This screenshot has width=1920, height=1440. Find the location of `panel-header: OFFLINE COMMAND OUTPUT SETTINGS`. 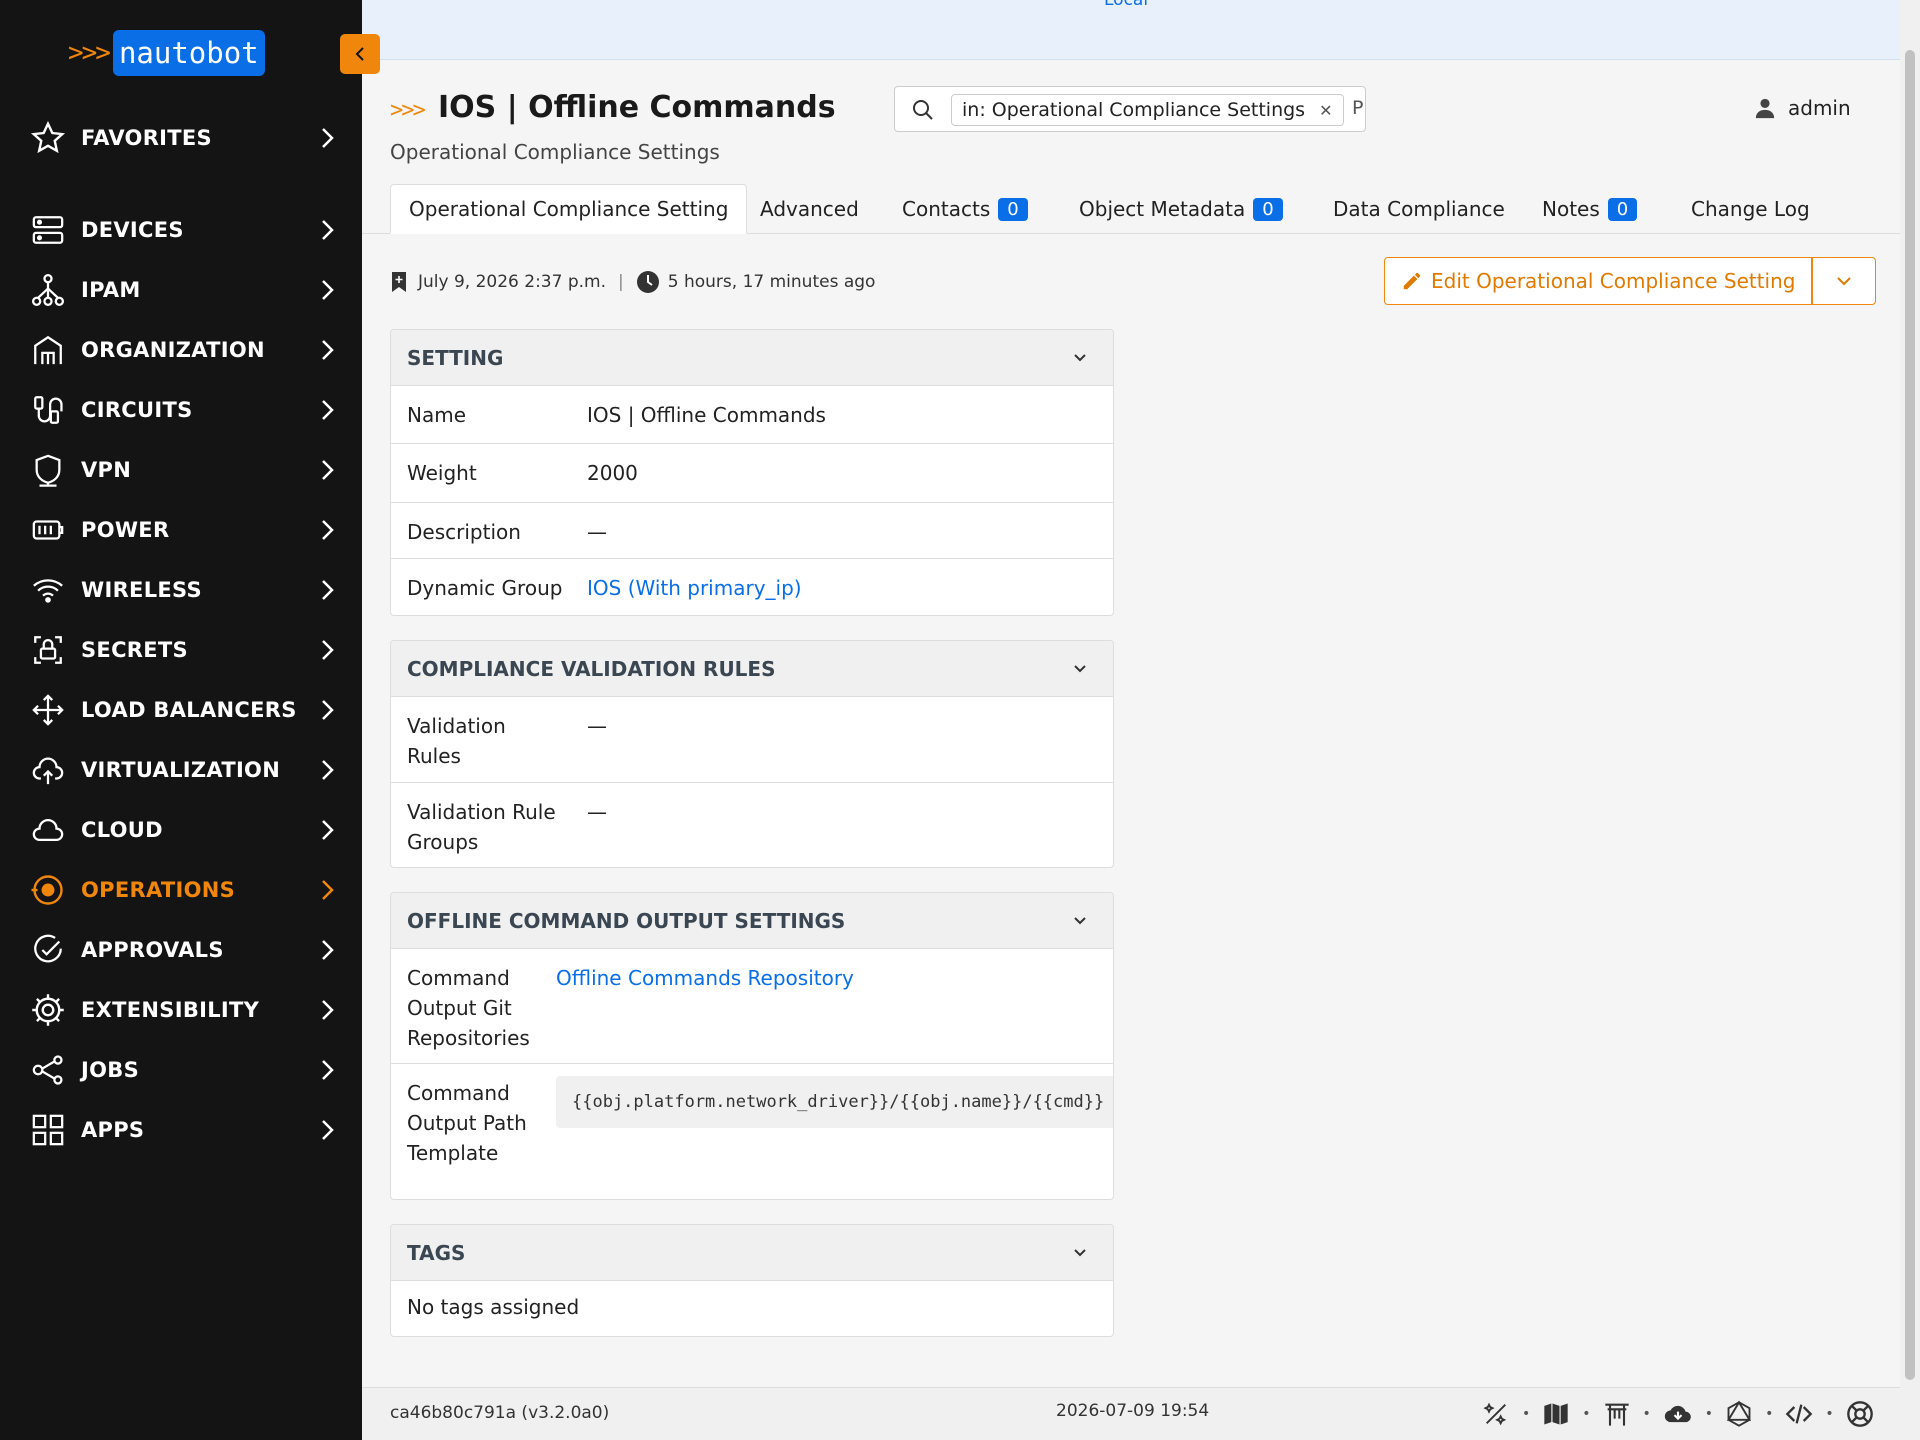

panel-header: OFFLINE COMMAND OUTPUT SETTINGS is located at coordinates (752, 921).